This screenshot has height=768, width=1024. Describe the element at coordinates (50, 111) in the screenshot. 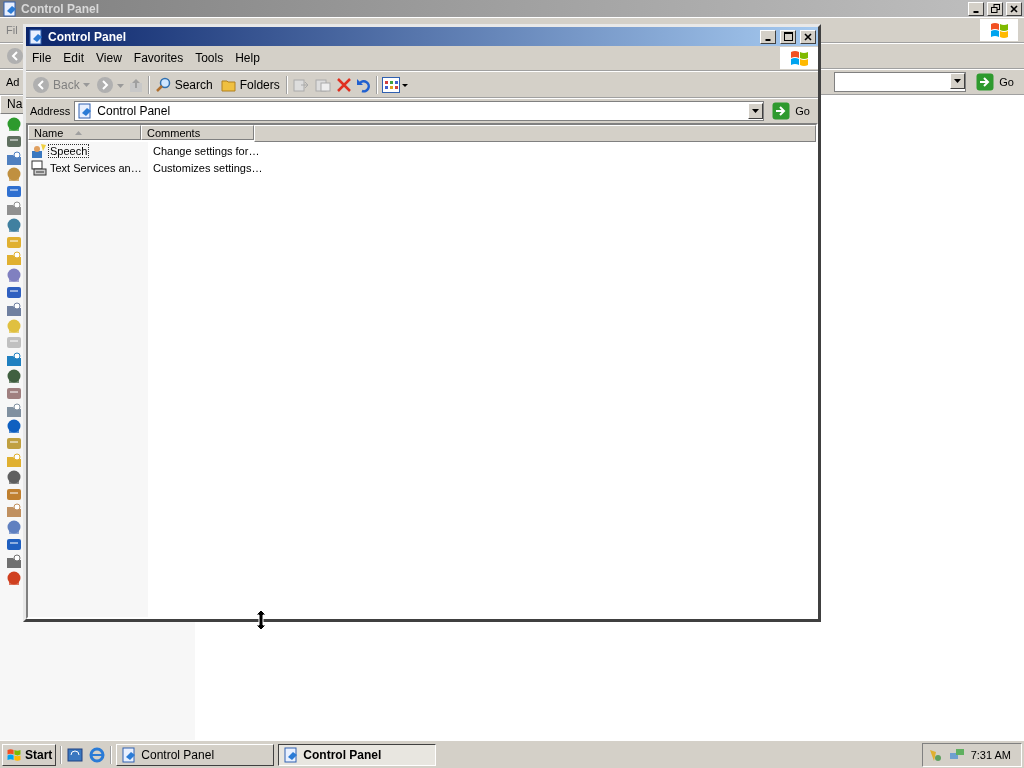

I see `address-label: Address` at that location.